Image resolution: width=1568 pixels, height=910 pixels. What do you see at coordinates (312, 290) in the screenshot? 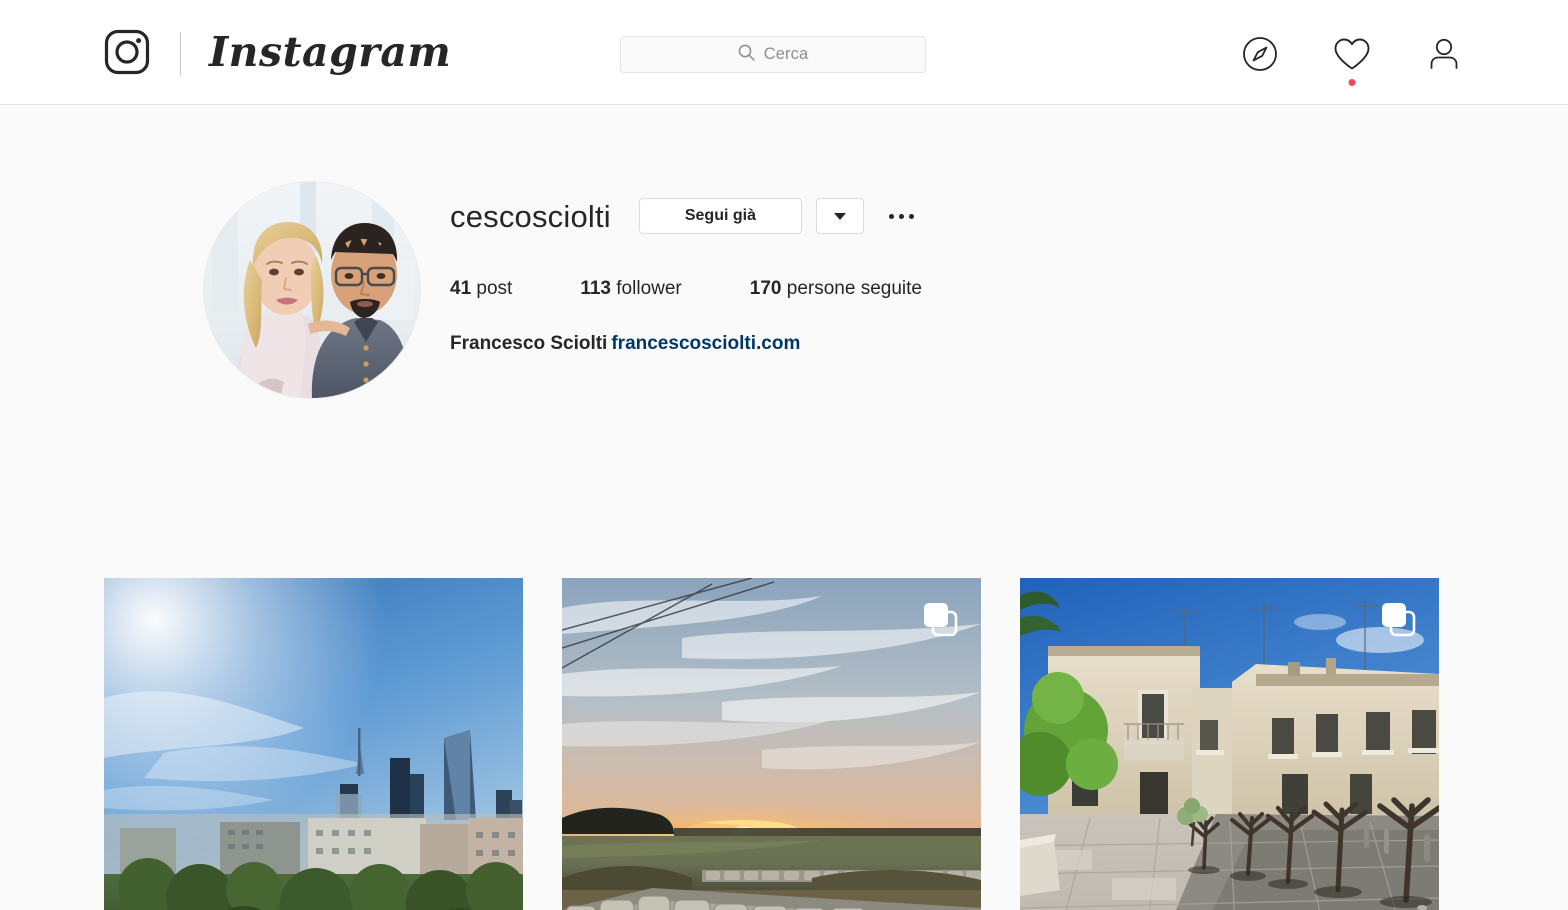
I see `avatar` at bounding box center [312, 290].